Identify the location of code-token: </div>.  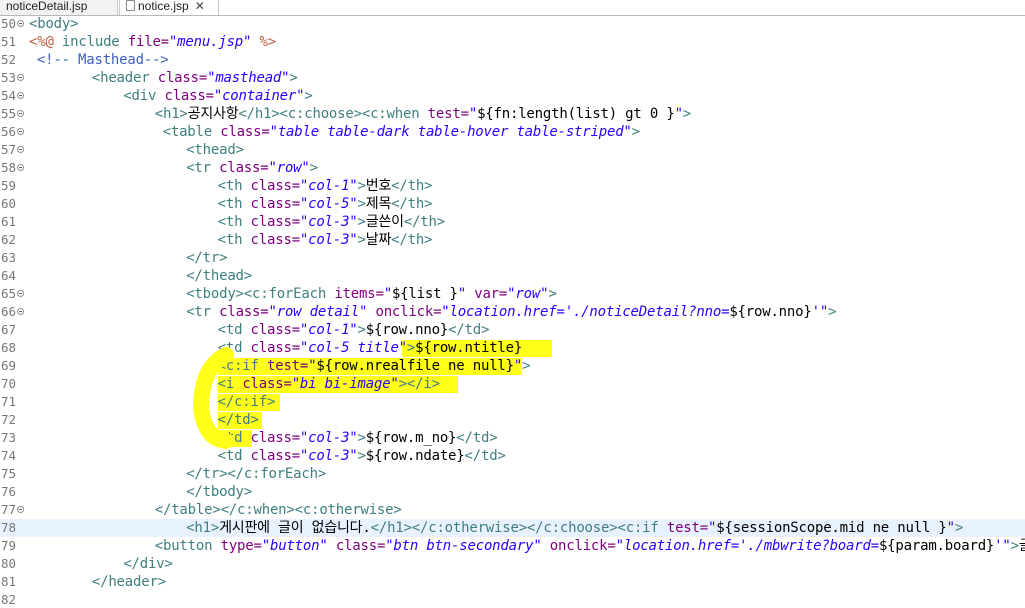
(148, 564).